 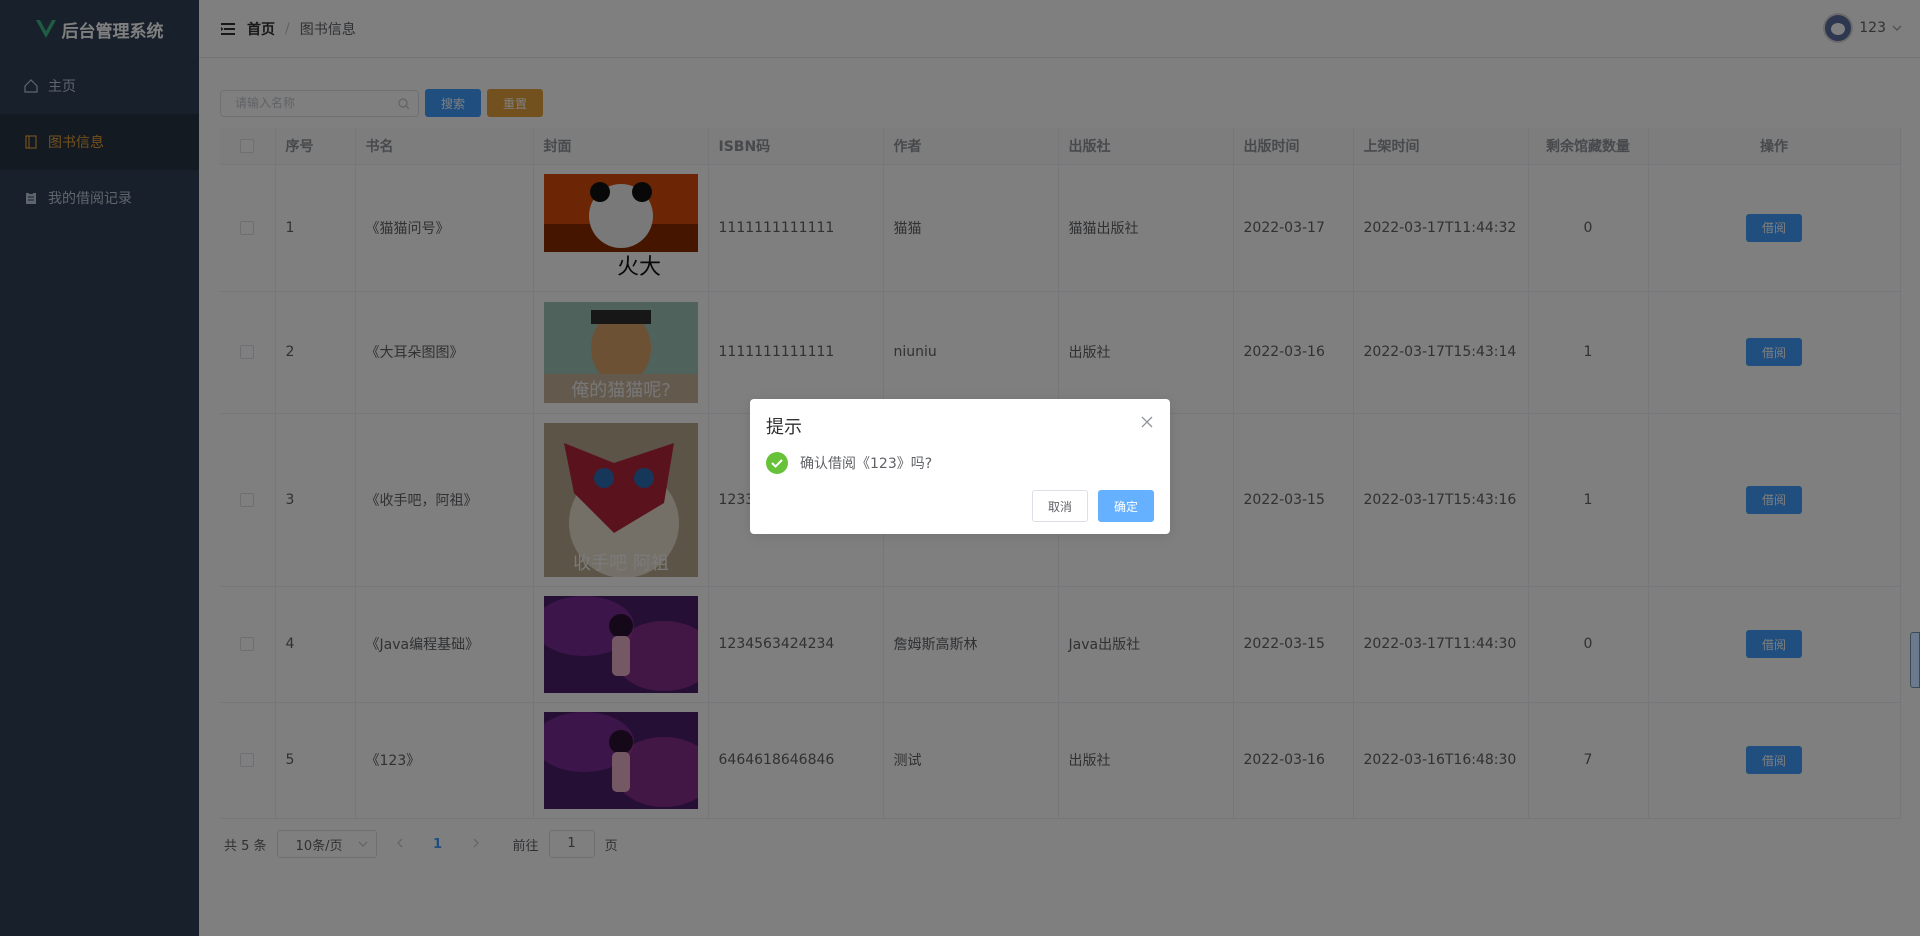 What do you see at coordinates (866, 464) in the screenshot?
I see `dialog-message: 确认借阅《123》吗?` at bounding box center [866, 464].